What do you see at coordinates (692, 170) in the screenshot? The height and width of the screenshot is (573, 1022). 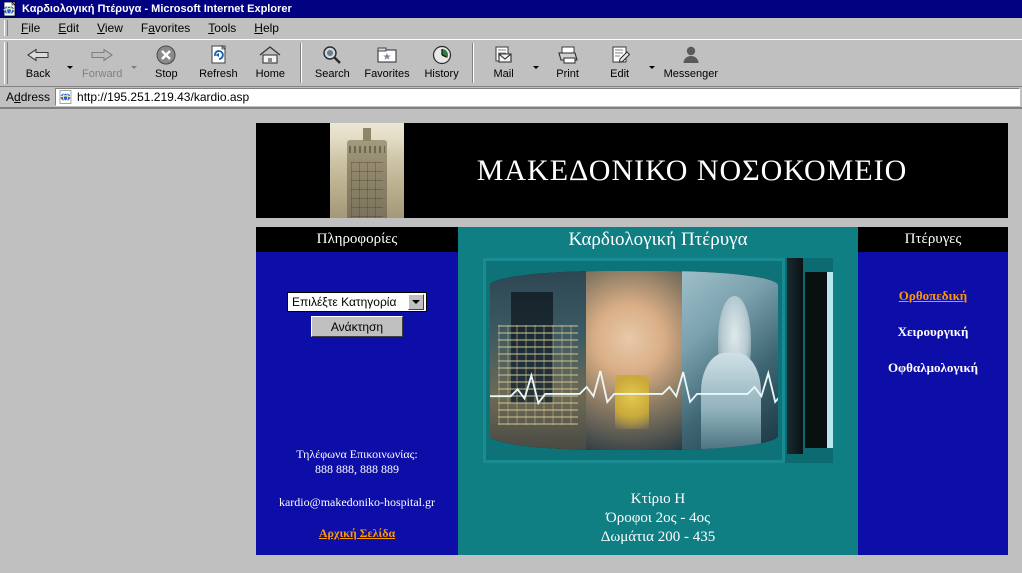 I see `hospital-name: ΜΑΚΕΔΟΝΙΚΟ ΝΟΣΟΚΟΜΕΙΟ` at bounding box center [692, 170].